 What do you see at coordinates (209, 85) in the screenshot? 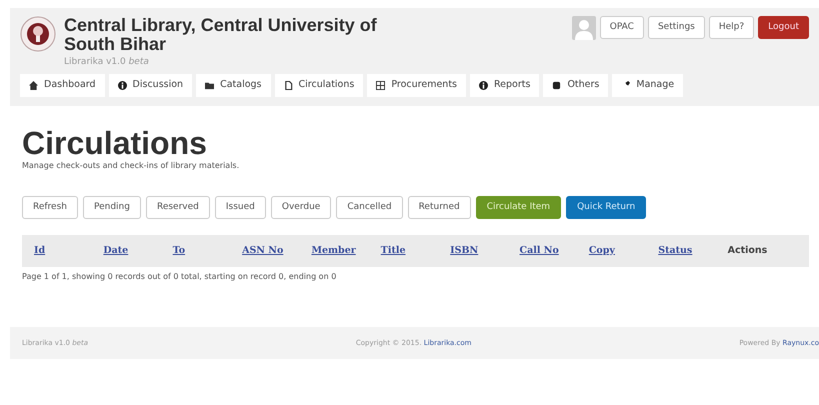
I see `folder-icon` at bounding box center [209, 85].